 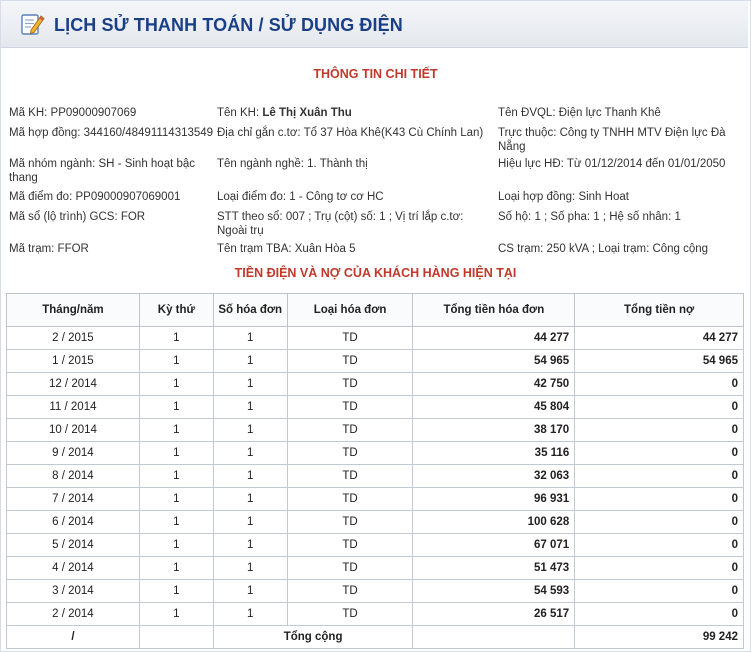 I want to click on table-row: 4 / 2014 1 1 TD 51 473 0, so click(x=375, y=568).